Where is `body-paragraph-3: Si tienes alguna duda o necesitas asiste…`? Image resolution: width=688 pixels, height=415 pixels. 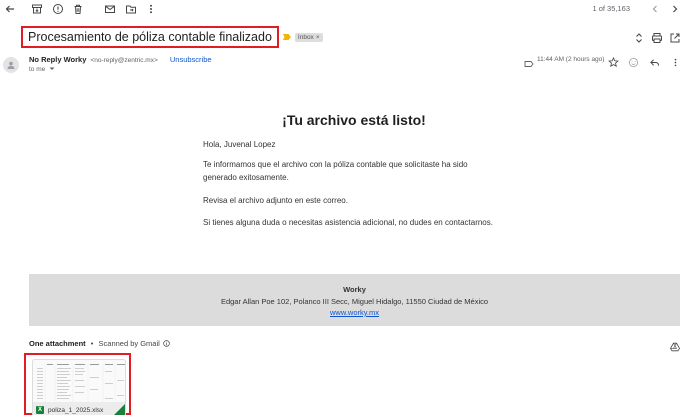 body-paragraph-3: Si tienes alguna duda o necesitas asiste… is located at coordinates (348, 222).